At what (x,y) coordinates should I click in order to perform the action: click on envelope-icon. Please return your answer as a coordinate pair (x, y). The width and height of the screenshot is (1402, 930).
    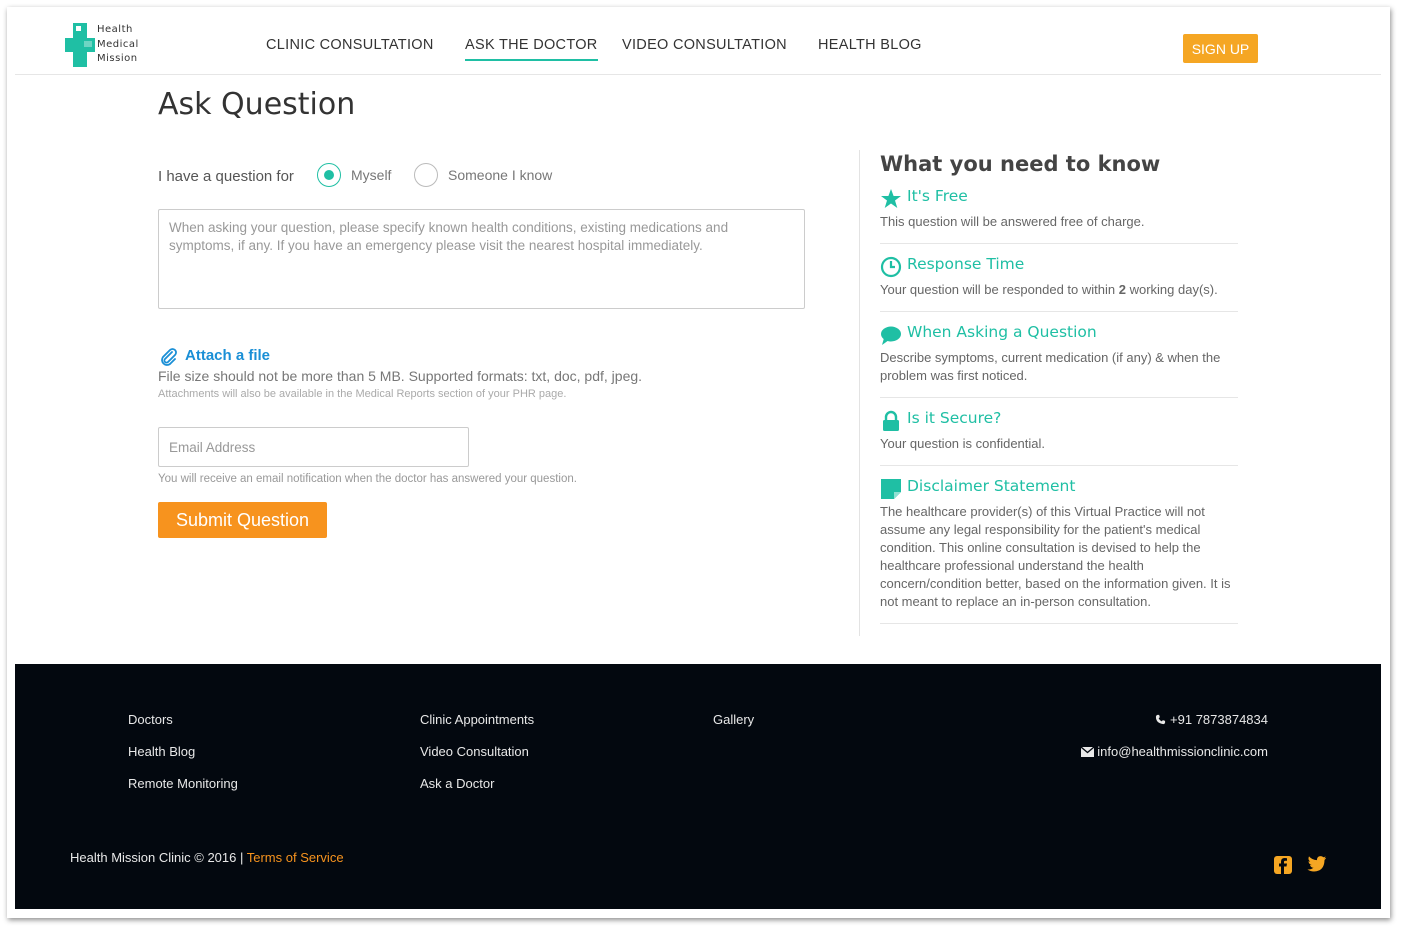
    Looking at the image, I should click on (1087, 751).